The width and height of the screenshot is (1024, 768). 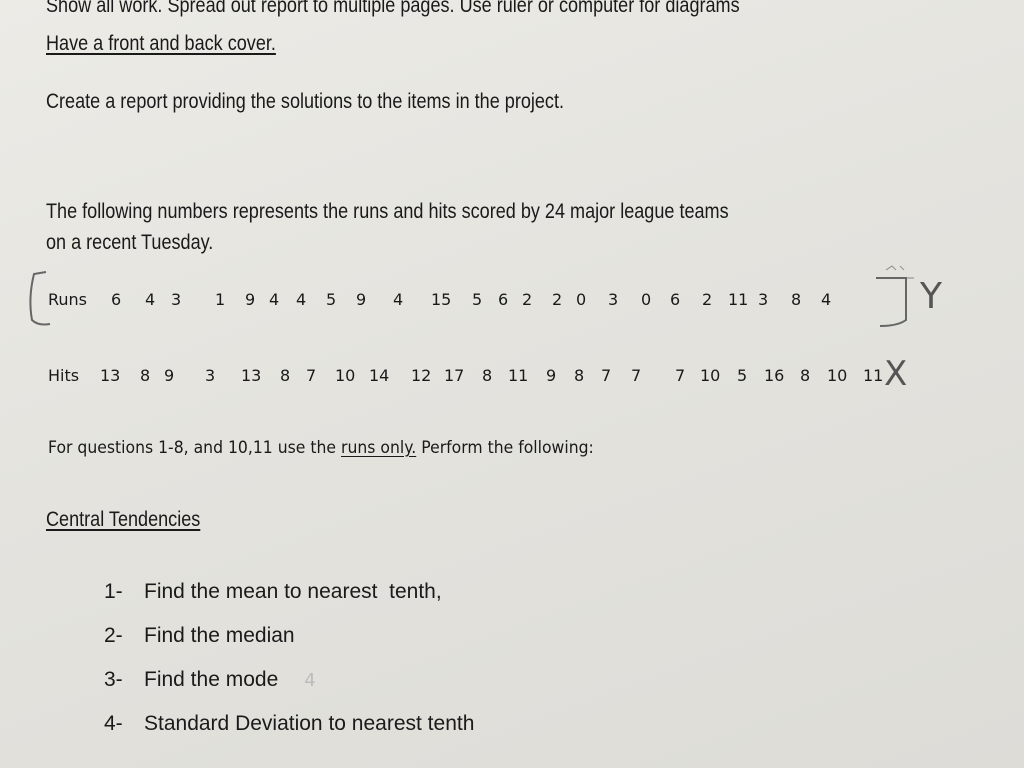 I want to click on question-text: Standard Deviation to nearest tenth, so click(x=309, y=723).